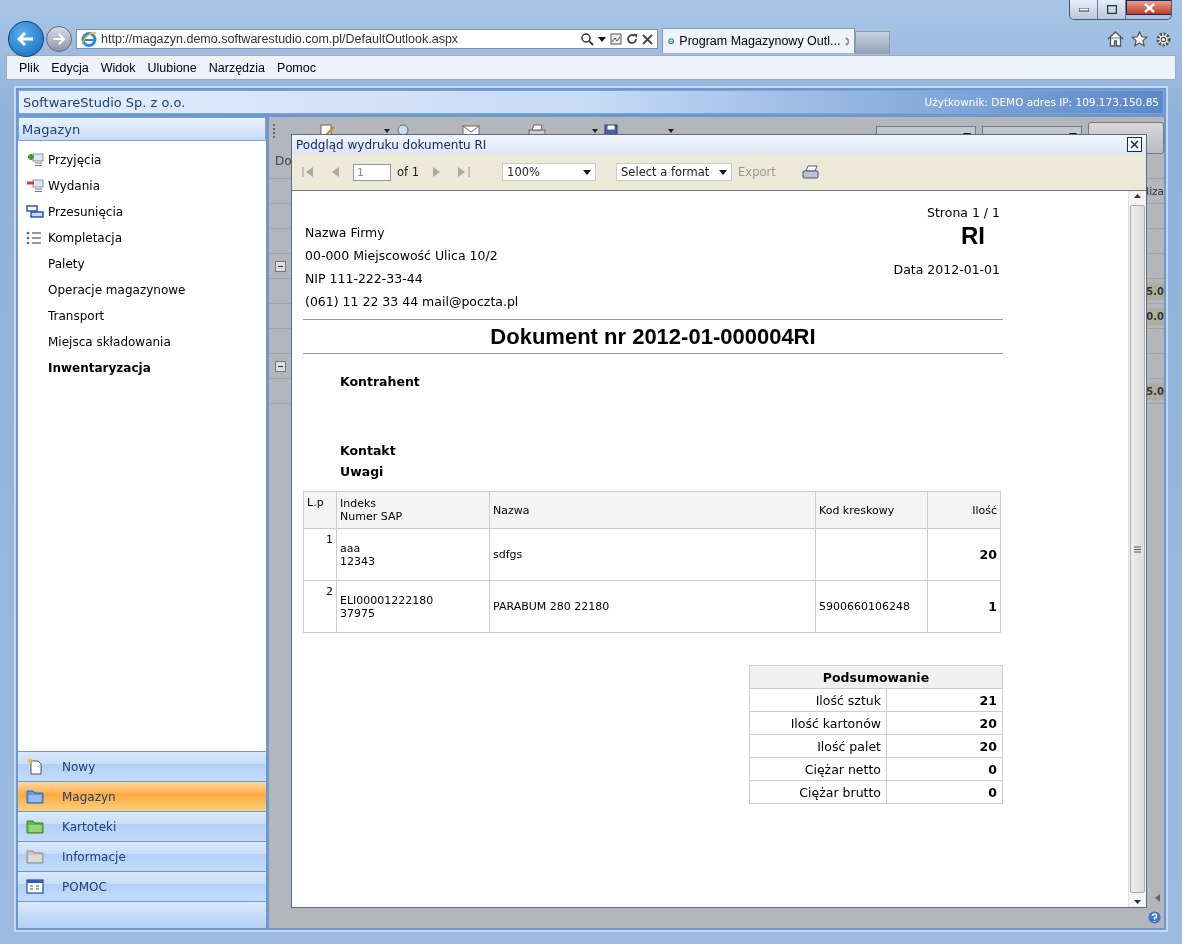 The image size is (1182, 944). Describe the element at coordinates (368, 450) in the screenshot. I see `field-label: Kontakt` at that location.